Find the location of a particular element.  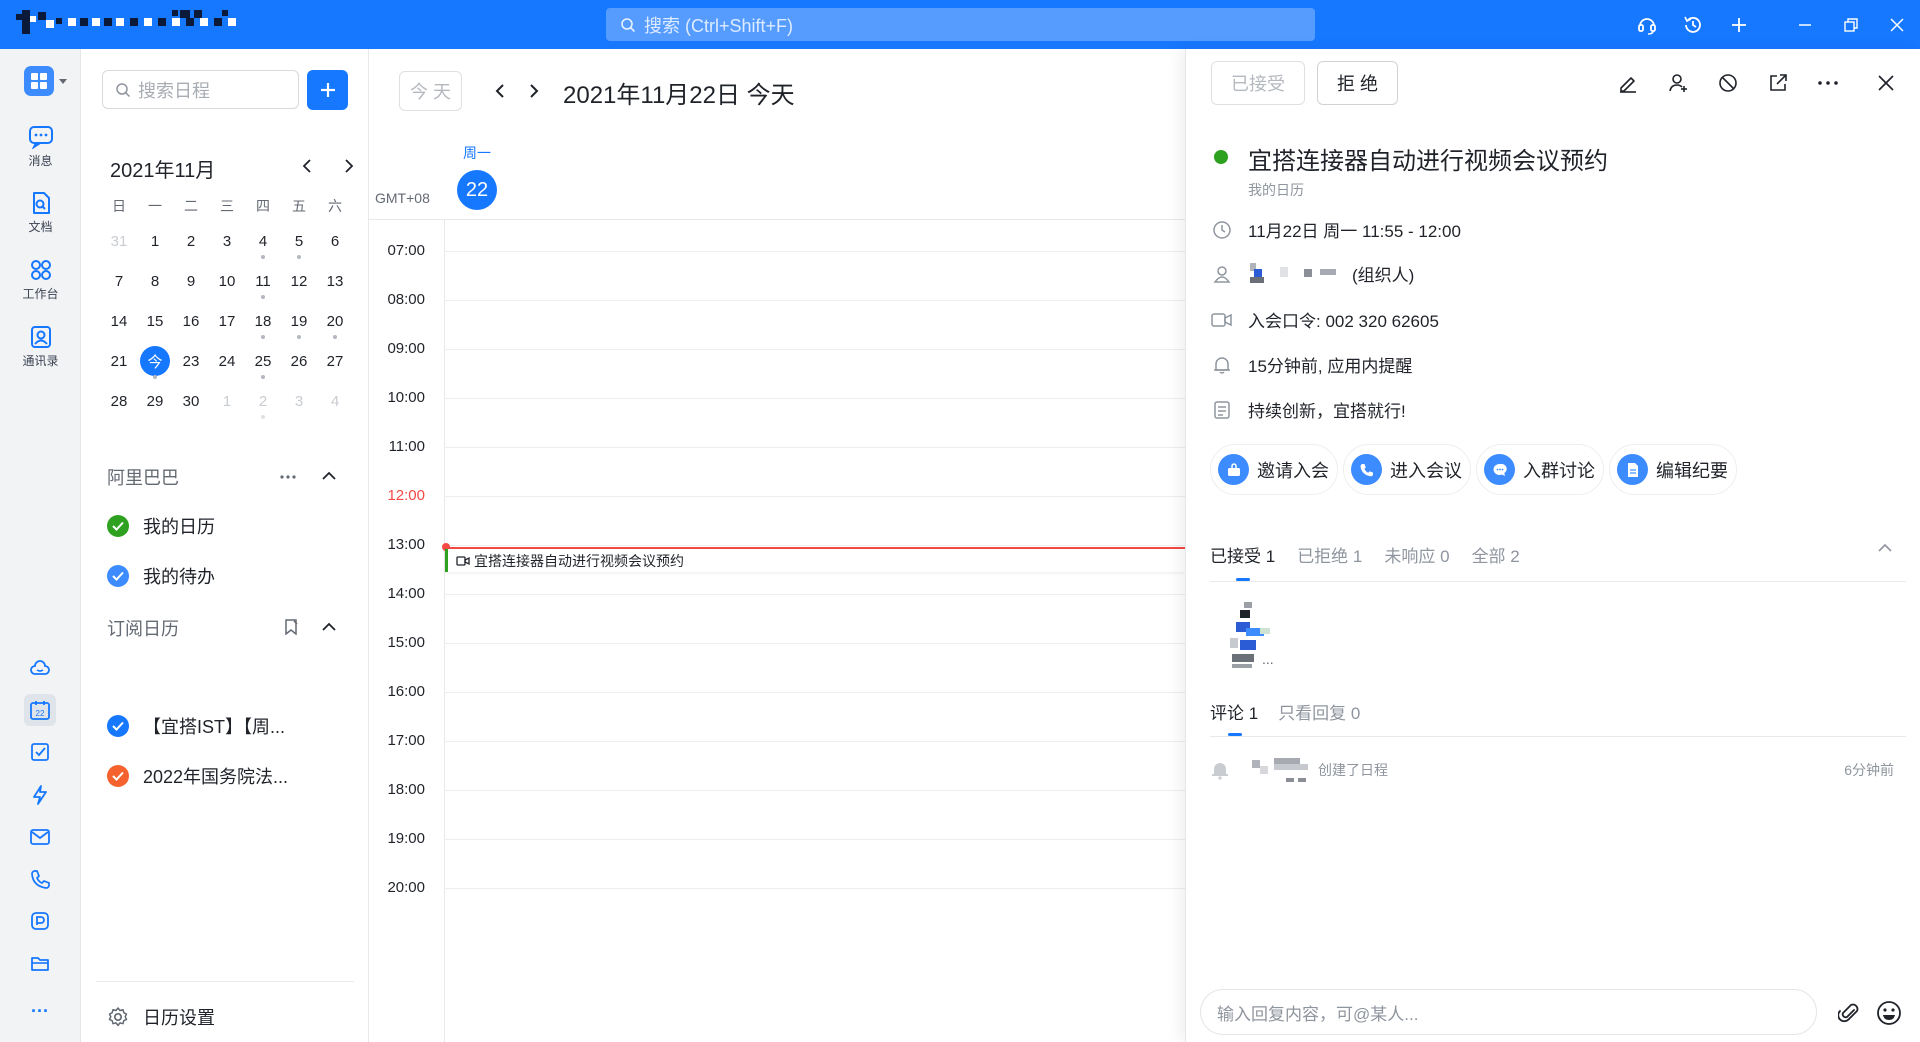

mini-calendar-day: 8 is located at coordinates (155, 281).